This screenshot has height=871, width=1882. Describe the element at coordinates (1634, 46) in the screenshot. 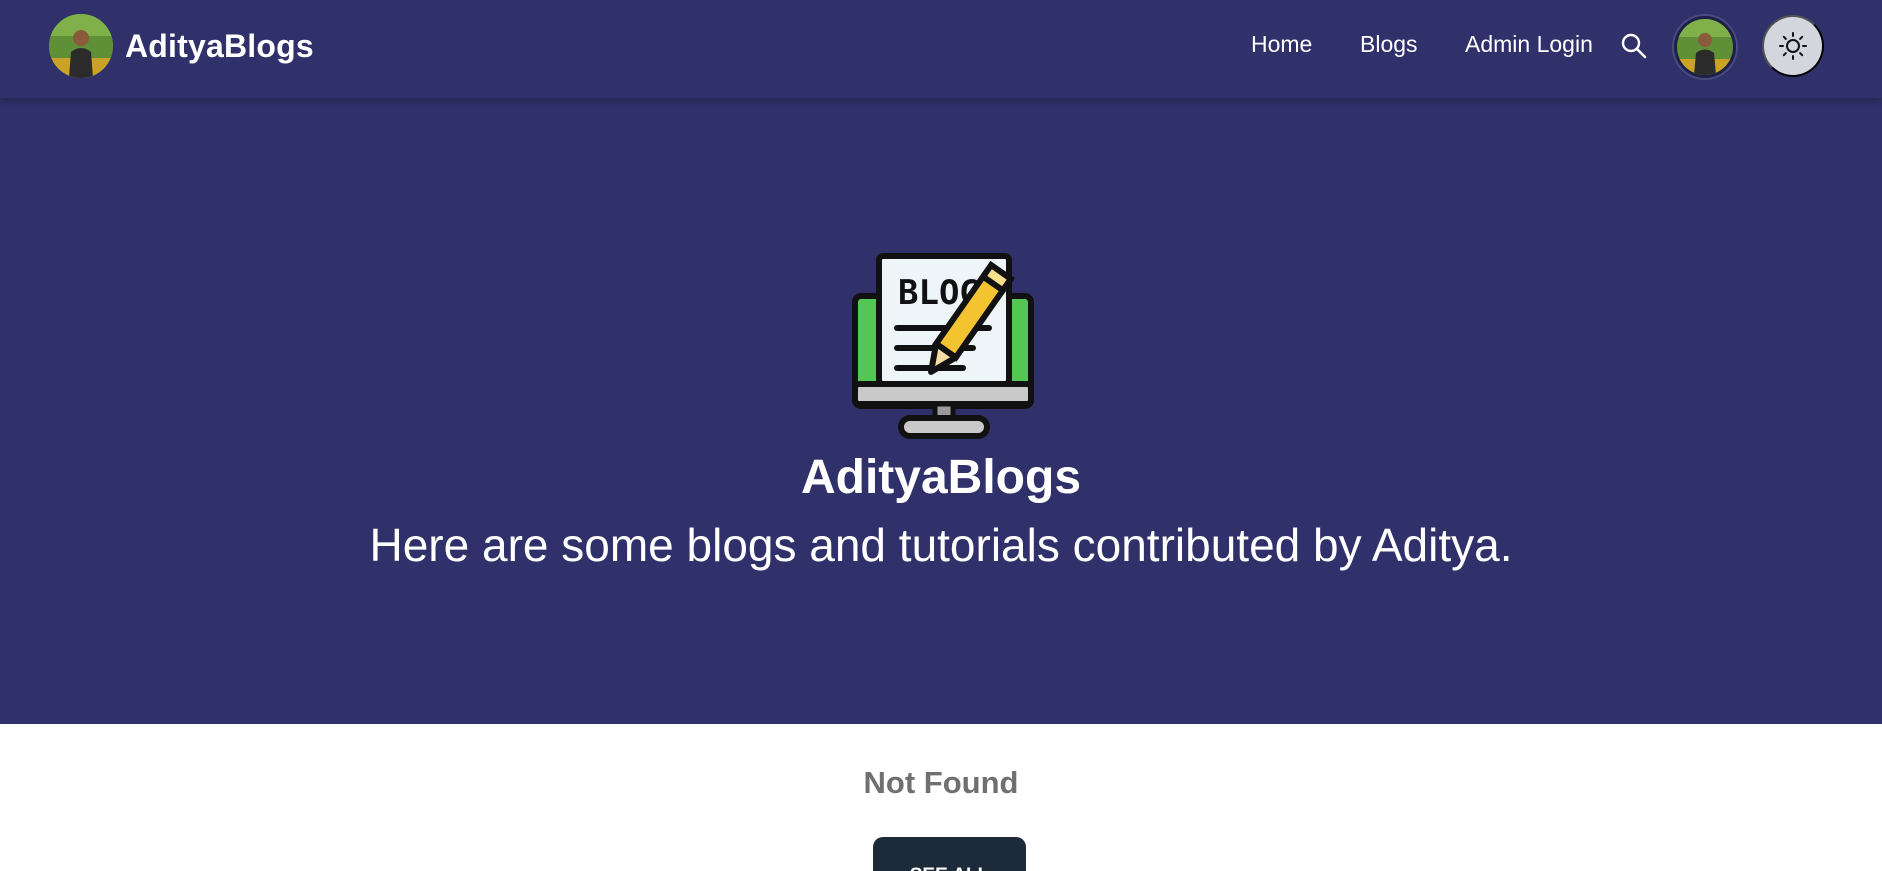

I see `search-icon` at that location.